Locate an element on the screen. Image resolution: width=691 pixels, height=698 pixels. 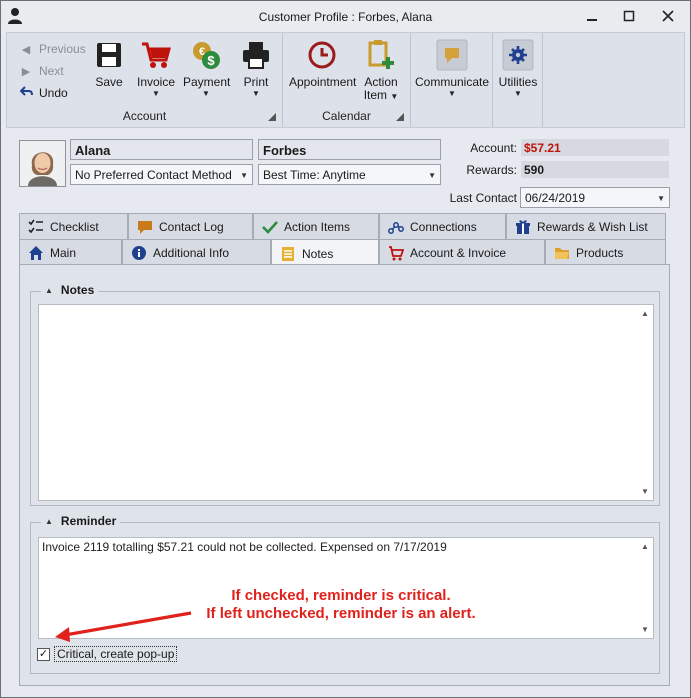
minimize-button is located at coordinates (592, 16).